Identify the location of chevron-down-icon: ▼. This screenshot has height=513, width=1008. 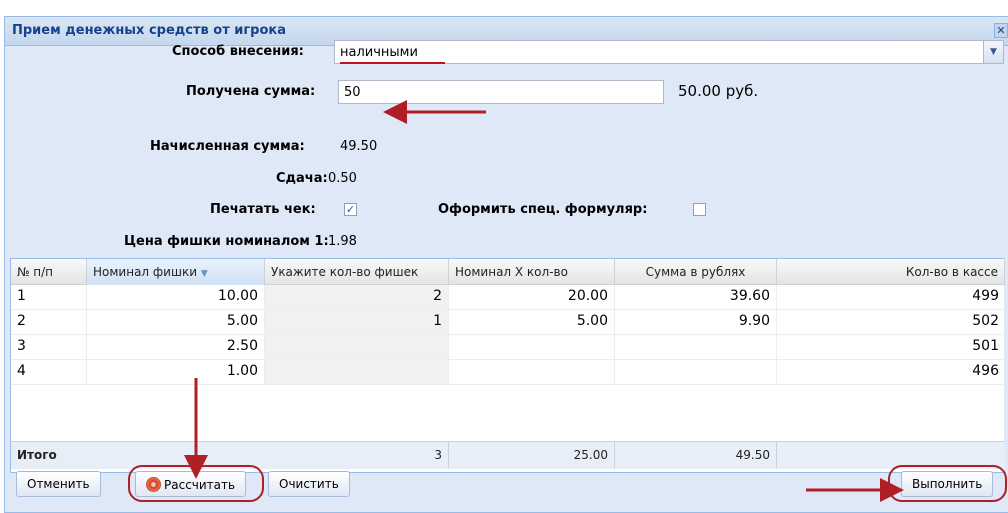
(993, 52).